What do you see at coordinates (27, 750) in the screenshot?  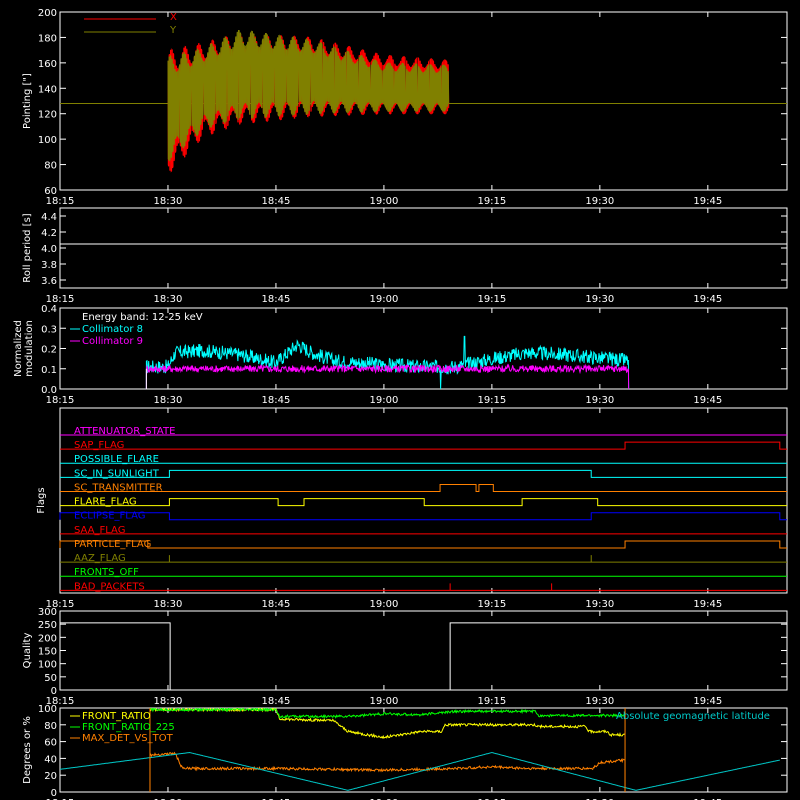 I see `y-axis-label: Degrees or %` at bounding box center [27, 750].